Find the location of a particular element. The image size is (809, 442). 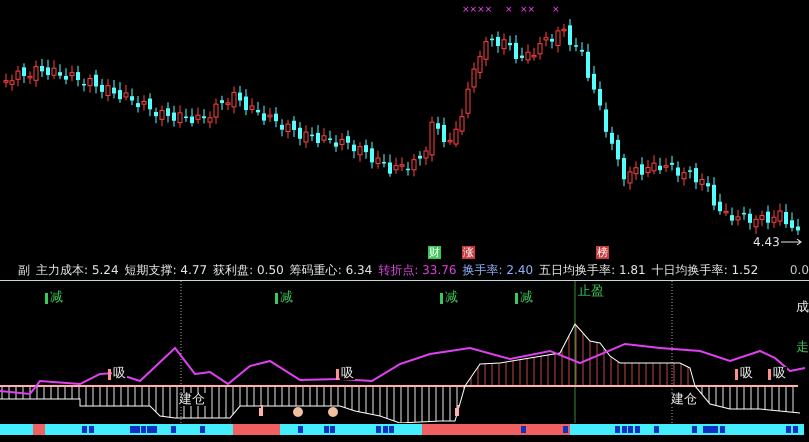

arrow-icon is located at coordinates (792, 242).